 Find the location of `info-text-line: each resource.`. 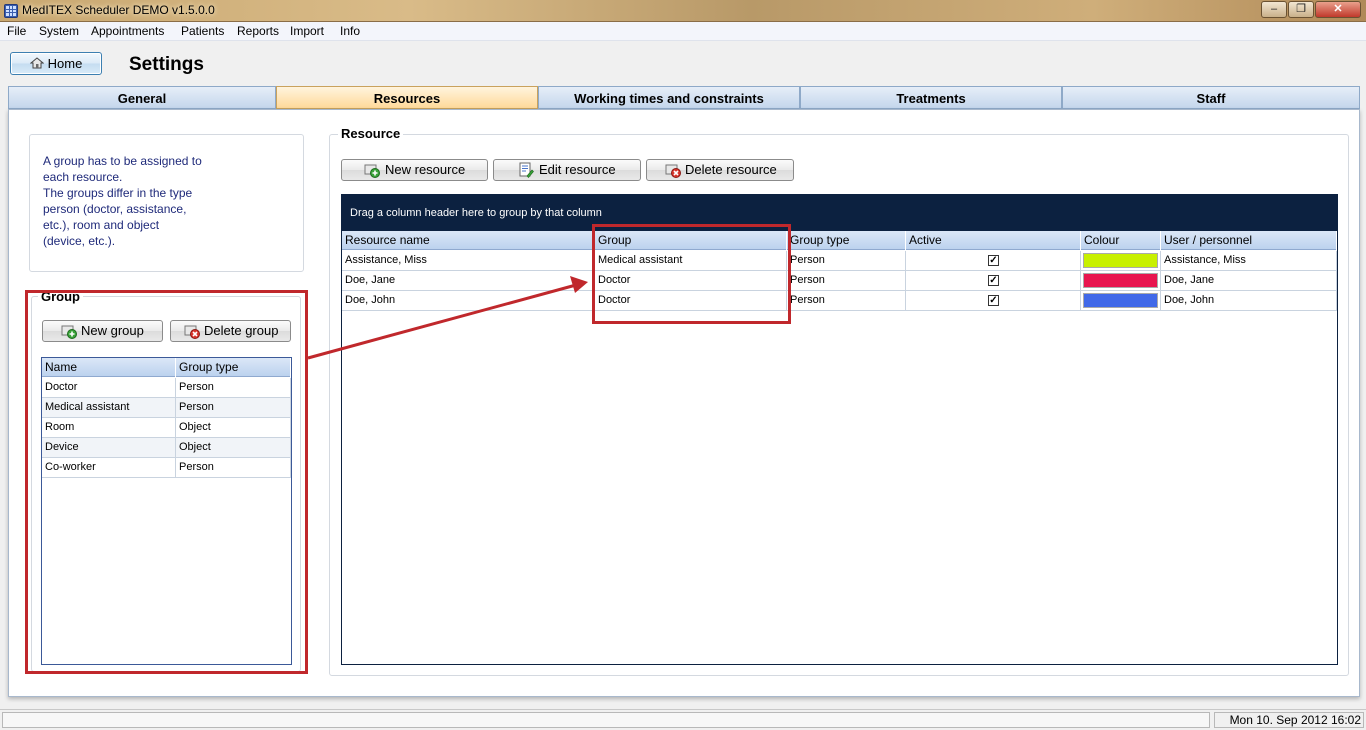

info-text-line: each resource. is located at coordinates (83, 177).